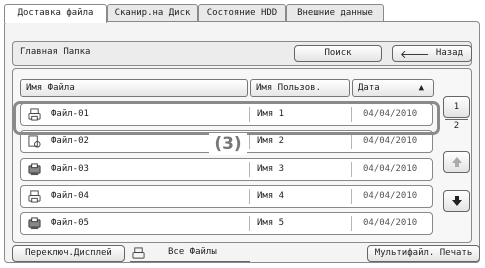  What do you see at coordinates (271, 223) in the screenshot?
I see `user-name-cell: Имя 5` at bounding box center [271, 223].